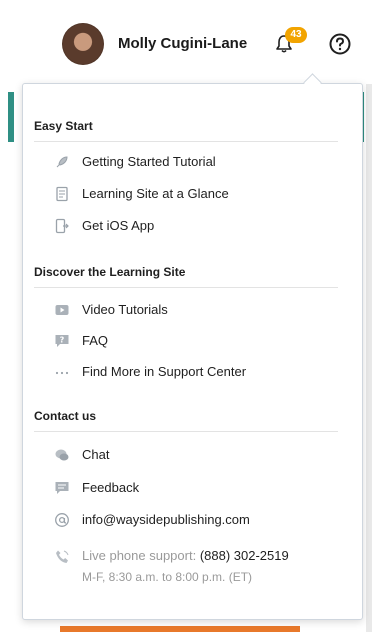 This screenshot has height=632, width=372. Describe the element at coordinates (110, 272) in the screenshot. I see `section-title-discover: Discover the Learning Site` at that location.